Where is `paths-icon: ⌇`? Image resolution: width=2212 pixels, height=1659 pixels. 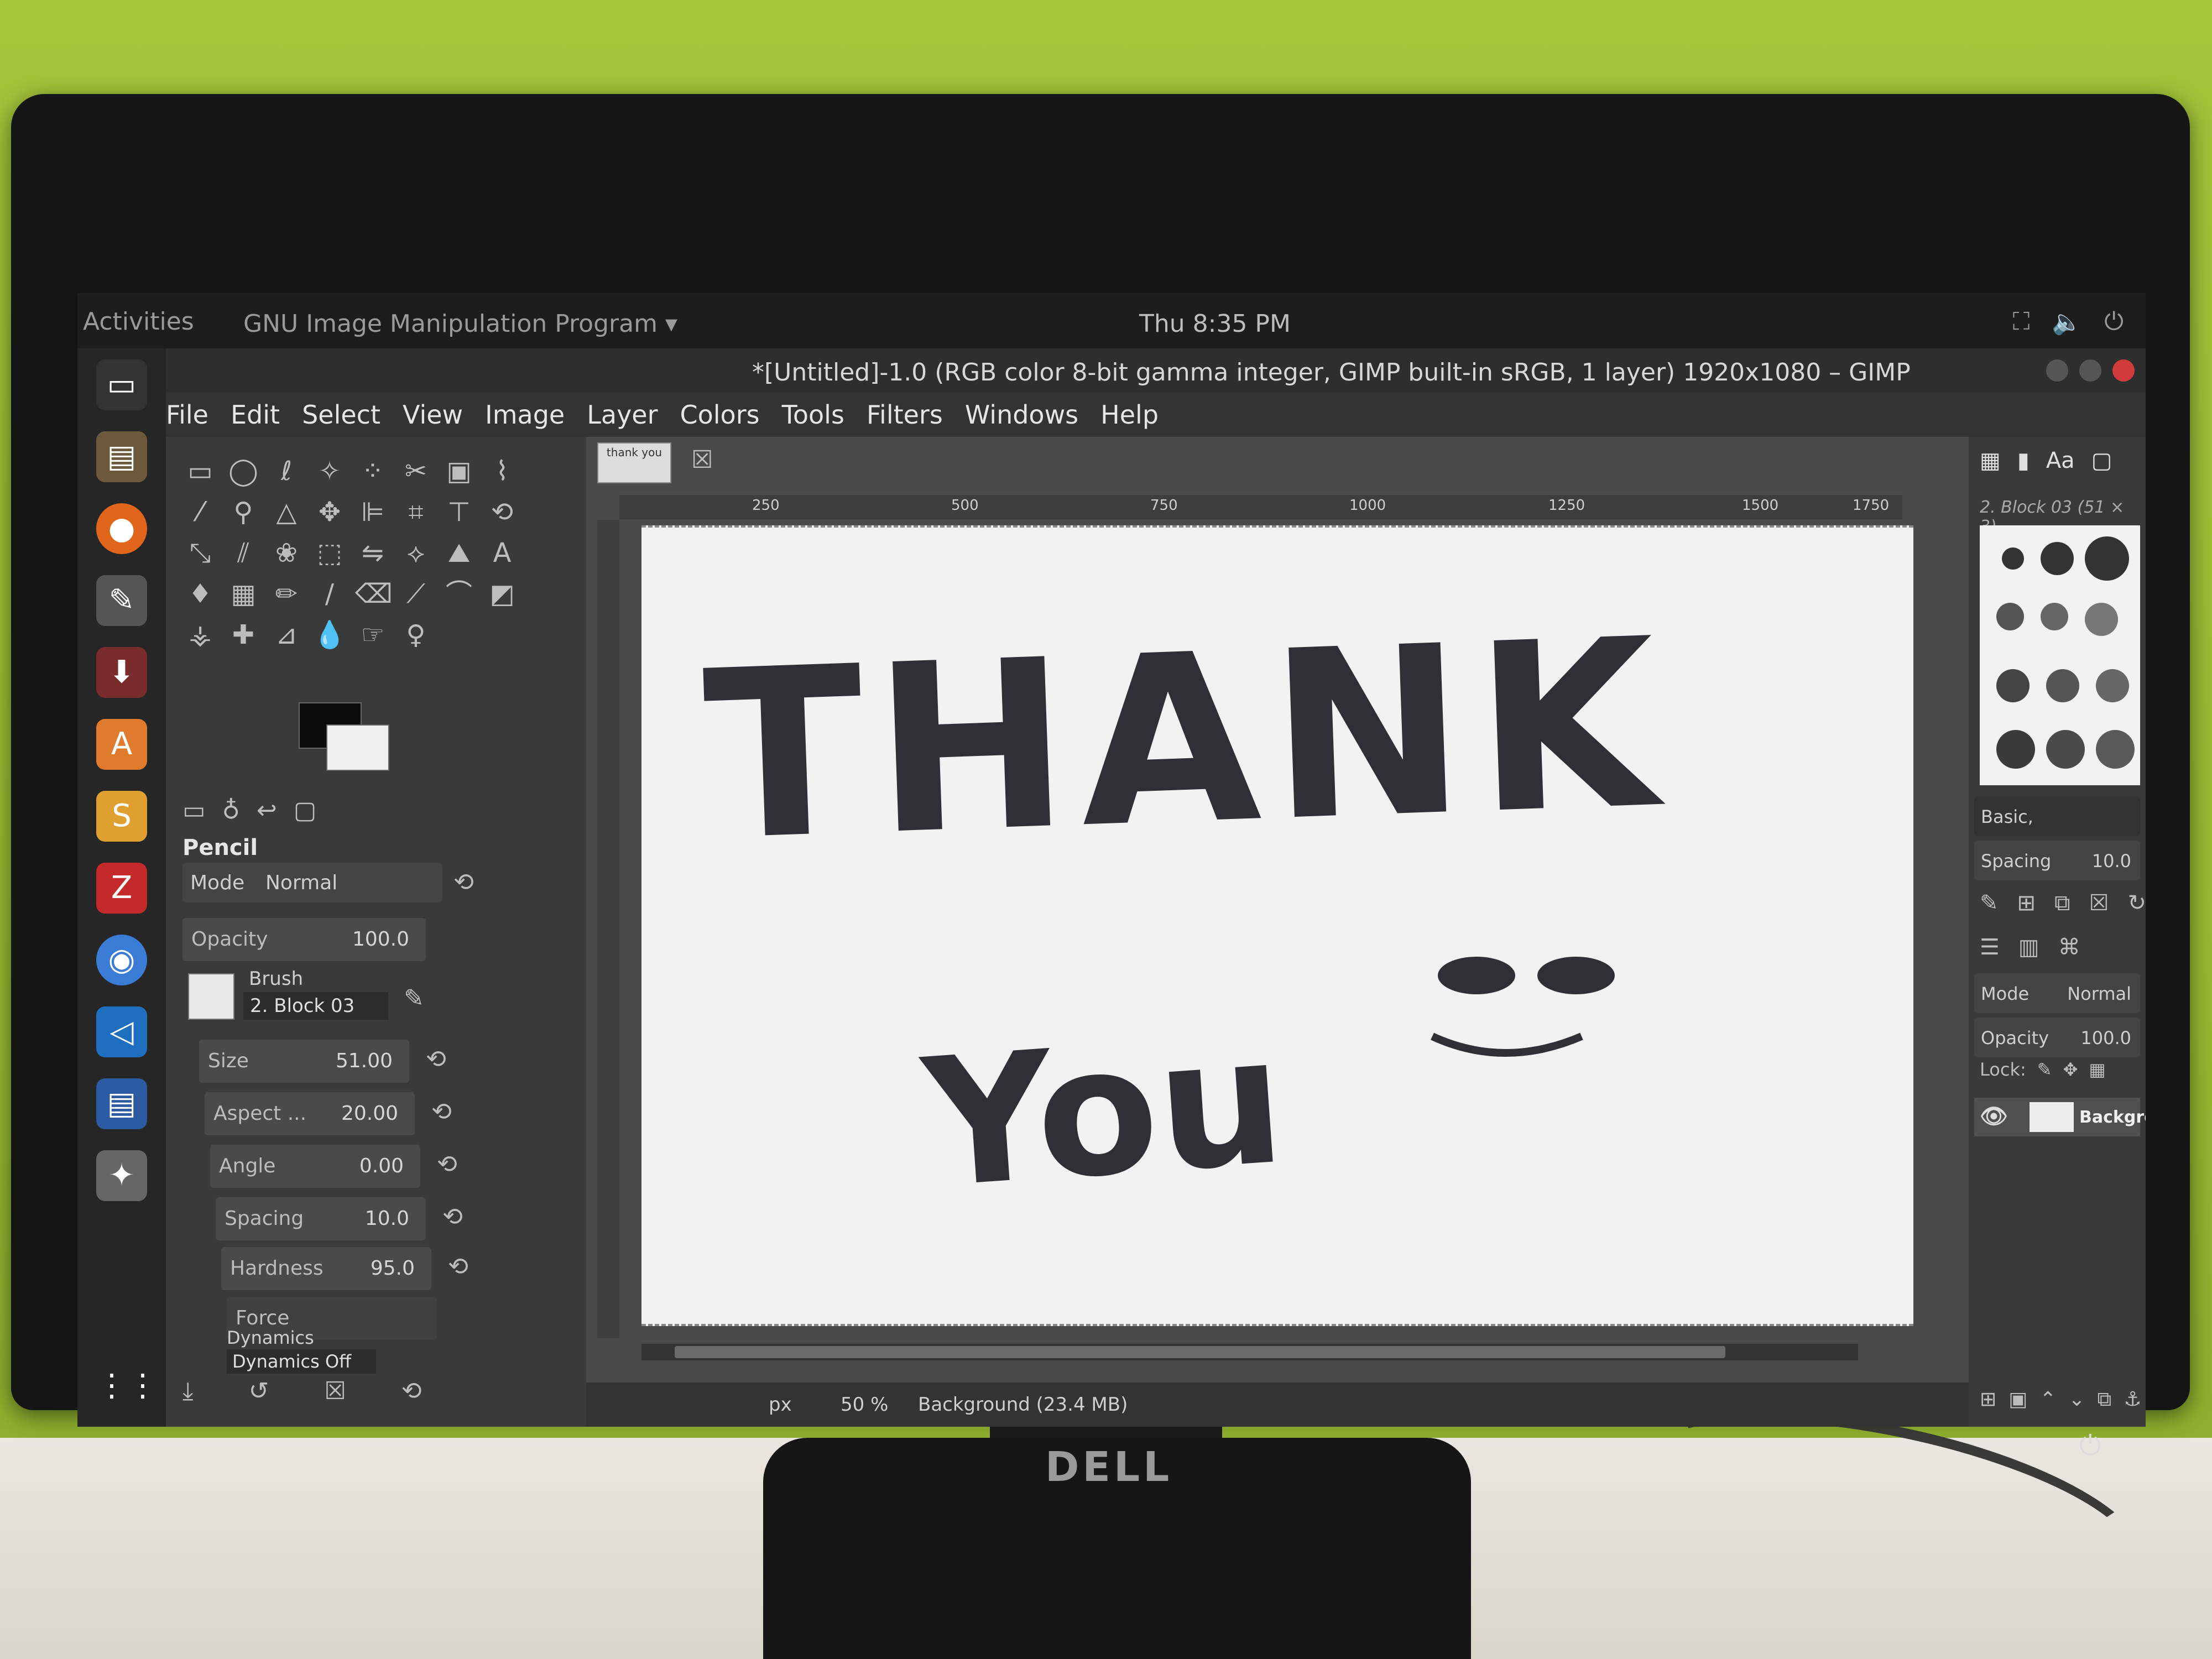 paths-icon: ⌇ is located at coordinates (502, 471).